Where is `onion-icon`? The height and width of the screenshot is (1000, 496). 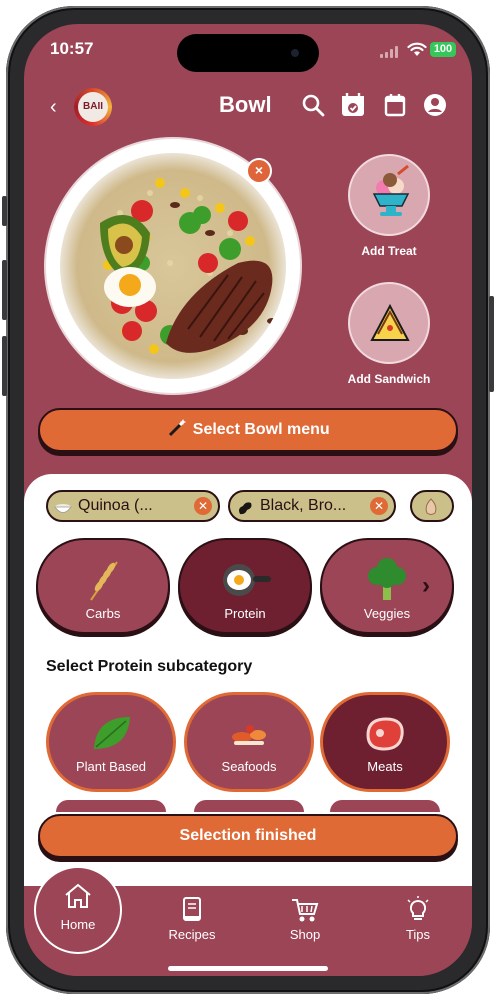
onion-icon is located at coordinates (431, 509).